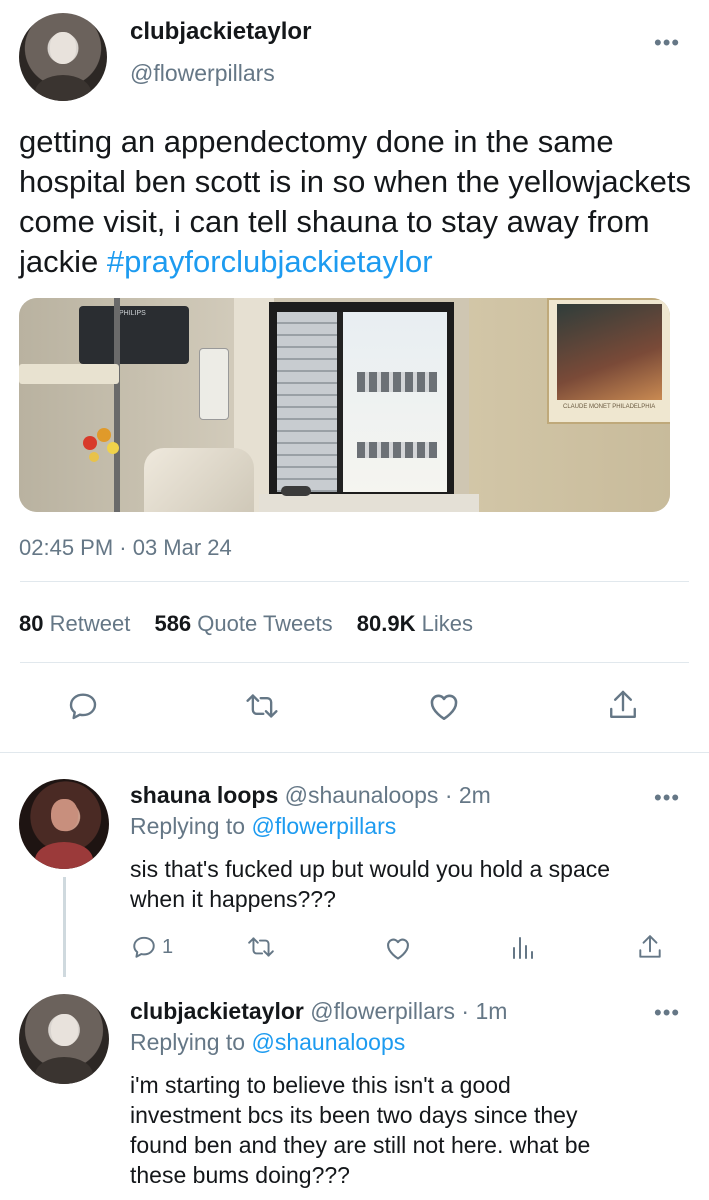  I want to click on replying-to-handle: @flowerpillars, so click(323, 826).